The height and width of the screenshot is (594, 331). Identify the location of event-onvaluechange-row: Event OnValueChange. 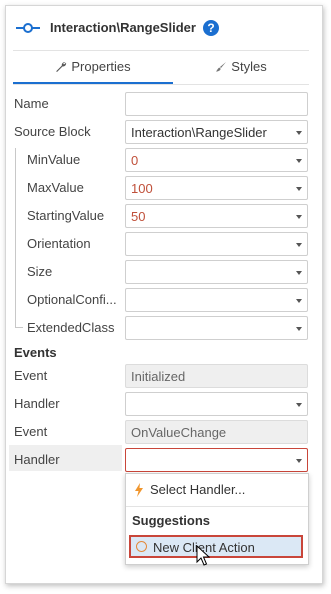
(164, 432).